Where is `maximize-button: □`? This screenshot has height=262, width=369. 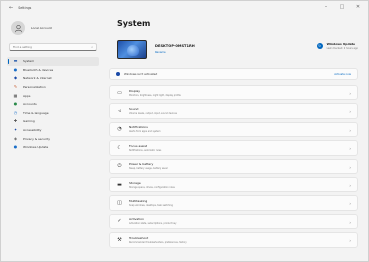
maximize-button: □ is located at coordinates (342, 7).